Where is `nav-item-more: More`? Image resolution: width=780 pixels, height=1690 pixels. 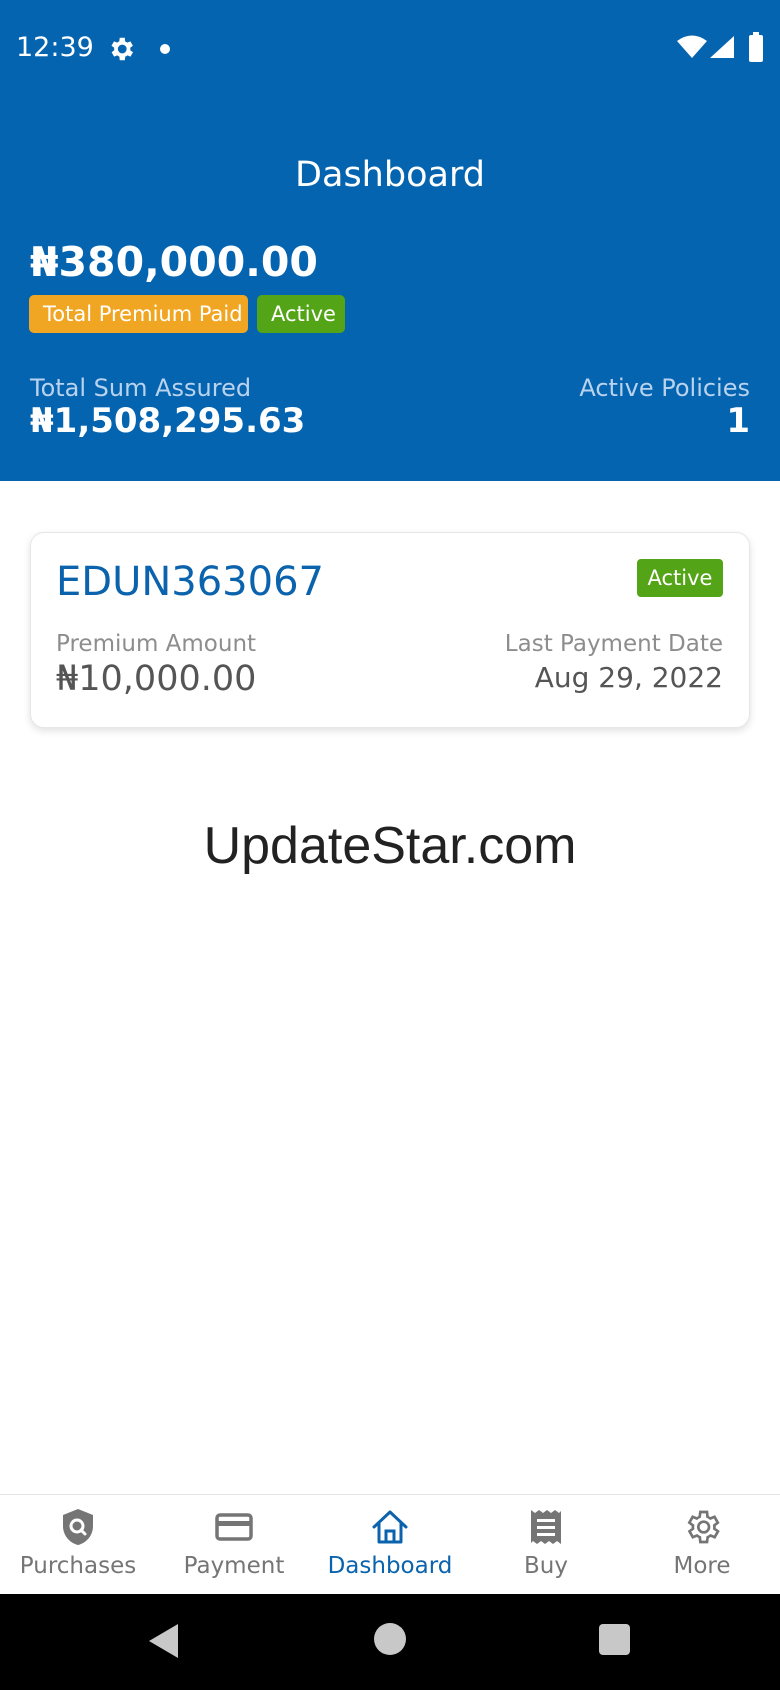 nav-item-more: More is located at coordinates (702, 1544).